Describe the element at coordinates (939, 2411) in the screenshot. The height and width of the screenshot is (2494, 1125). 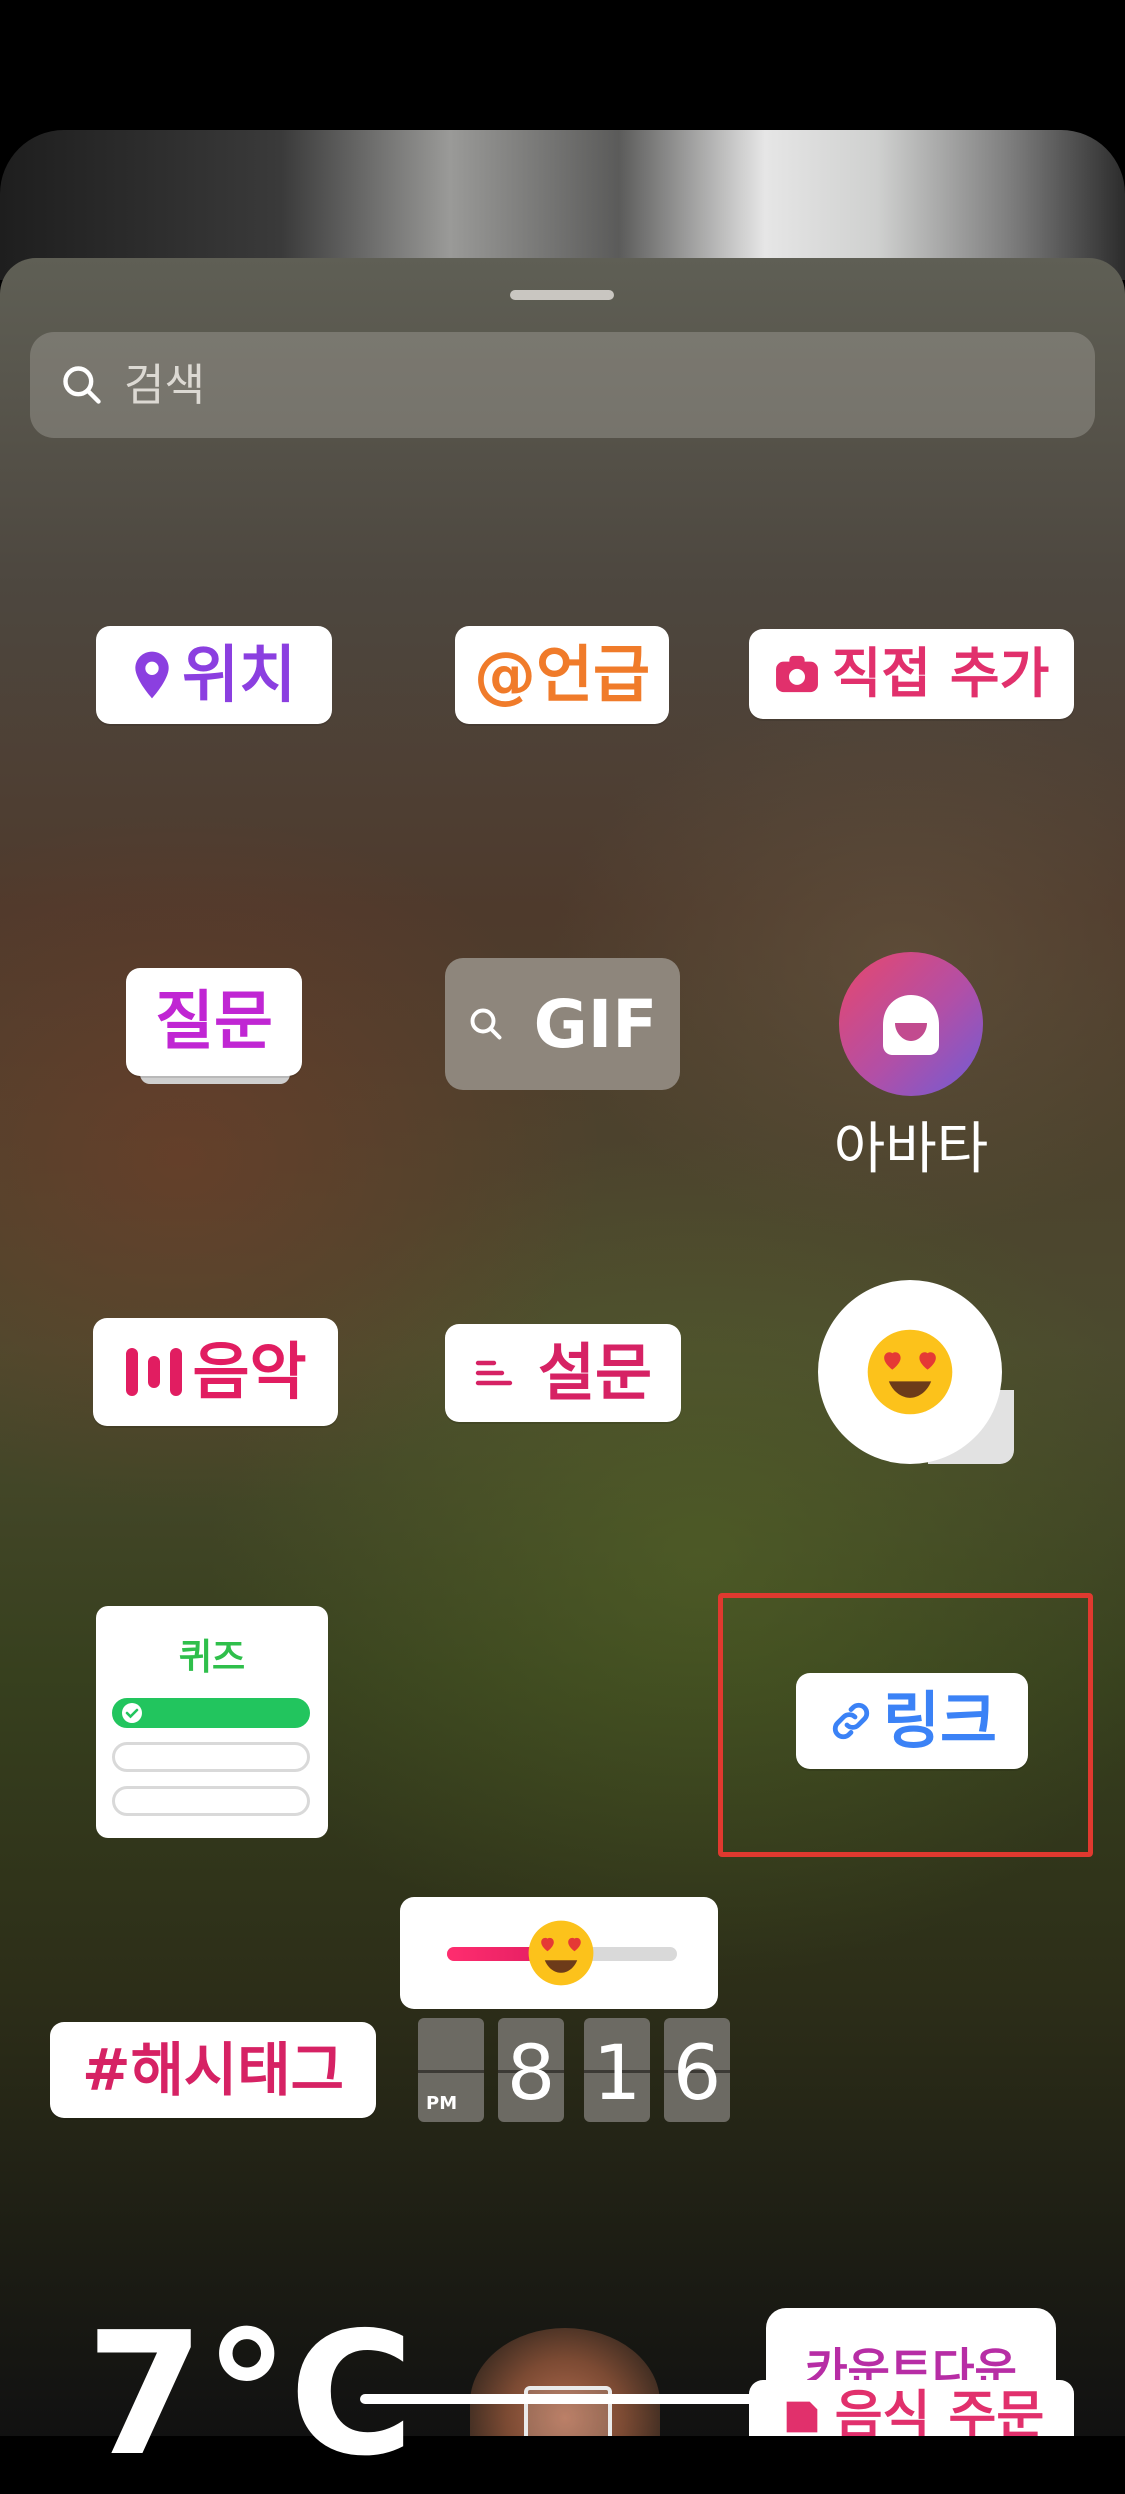
I see `food-order-label: 음식 주문` at that location.